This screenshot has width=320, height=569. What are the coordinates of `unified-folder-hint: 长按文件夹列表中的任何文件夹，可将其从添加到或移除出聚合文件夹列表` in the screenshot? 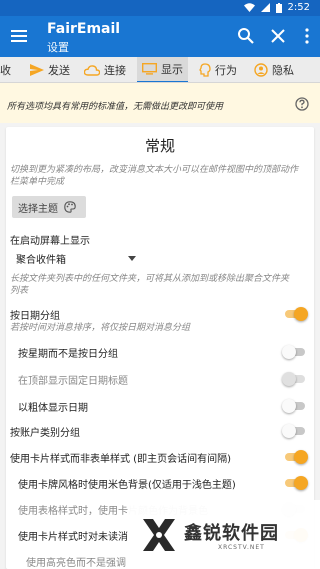 It's located at (150, 285).